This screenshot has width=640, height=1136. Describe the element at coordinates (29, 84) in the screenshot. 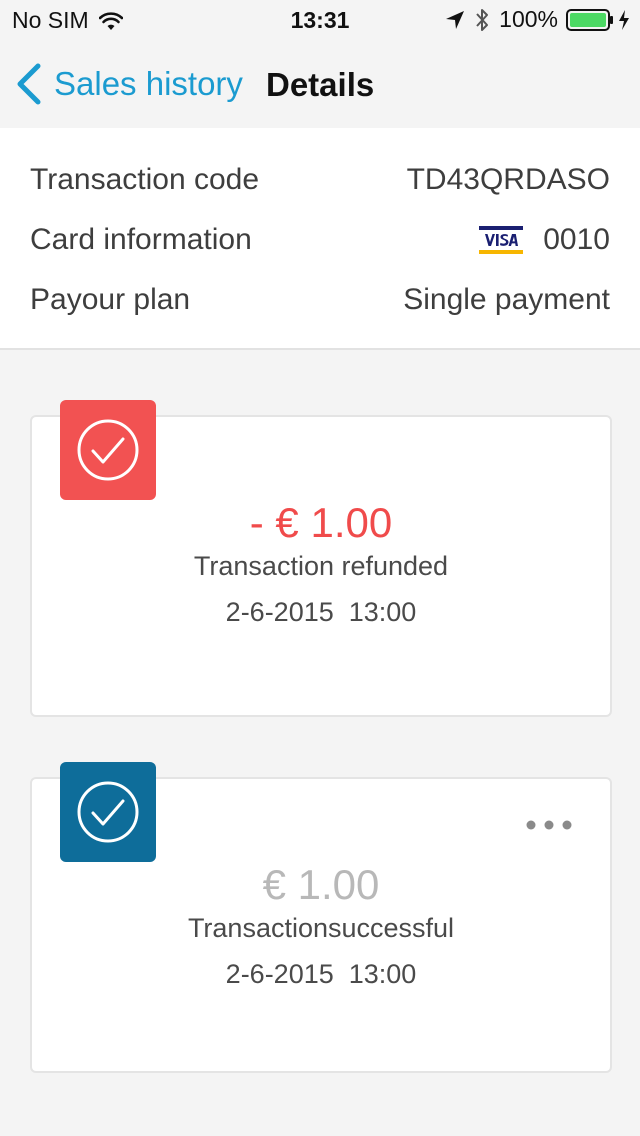

I see `chevron-left-icon` at that location.